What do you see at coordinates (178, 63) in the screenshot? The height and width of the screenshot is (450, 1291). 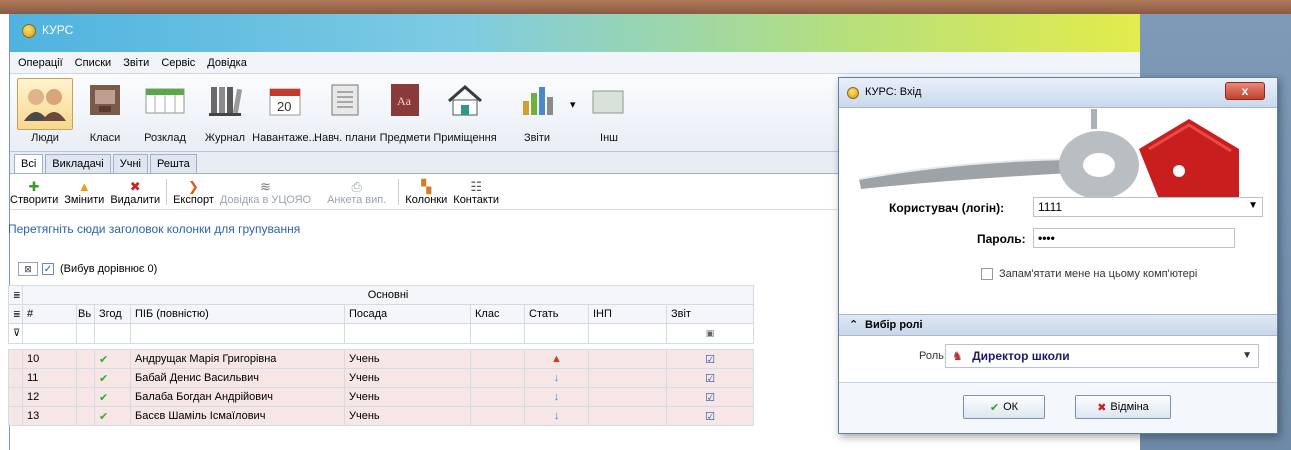 I see `menu-service: Сервіс` at bounding box center [178, 63].